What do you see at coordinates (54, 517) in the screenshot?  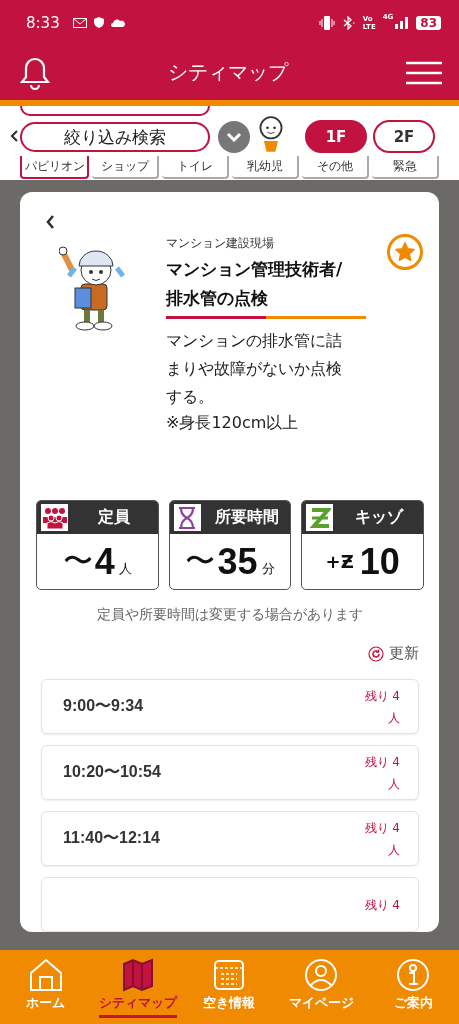 I see `group-icon` at bounding box center [54, 517].